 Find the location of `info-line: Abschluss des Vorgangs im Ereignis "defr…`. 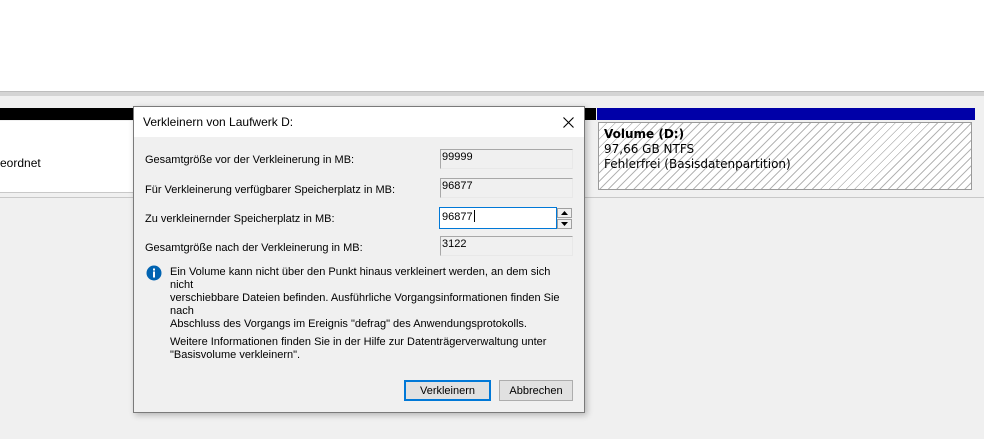

info-line: Abschluss des Vorgangs im Ereignis "defr… is located at coordinates (348, 324).